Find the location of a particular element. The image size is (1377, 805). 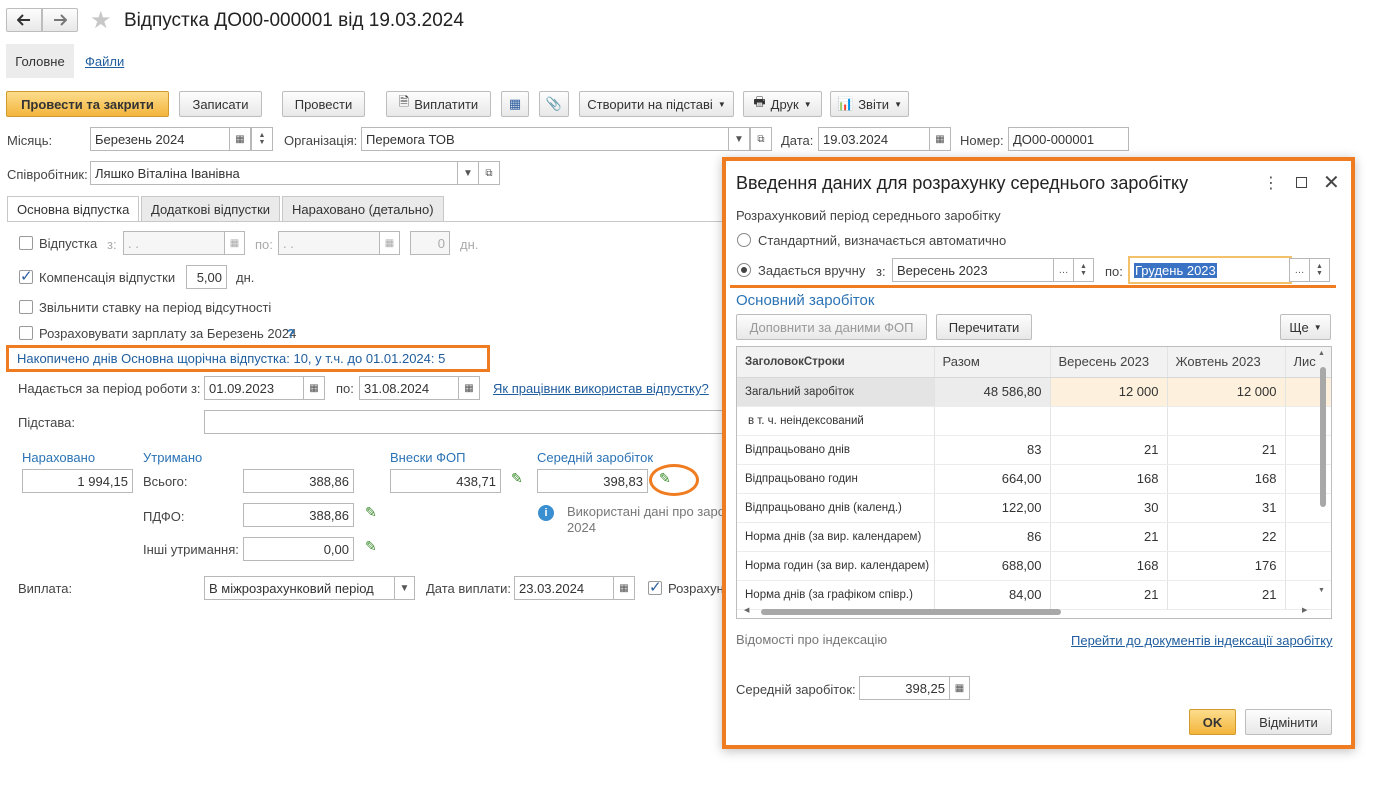

save-button: Записати is located at coordinates (220, 104).